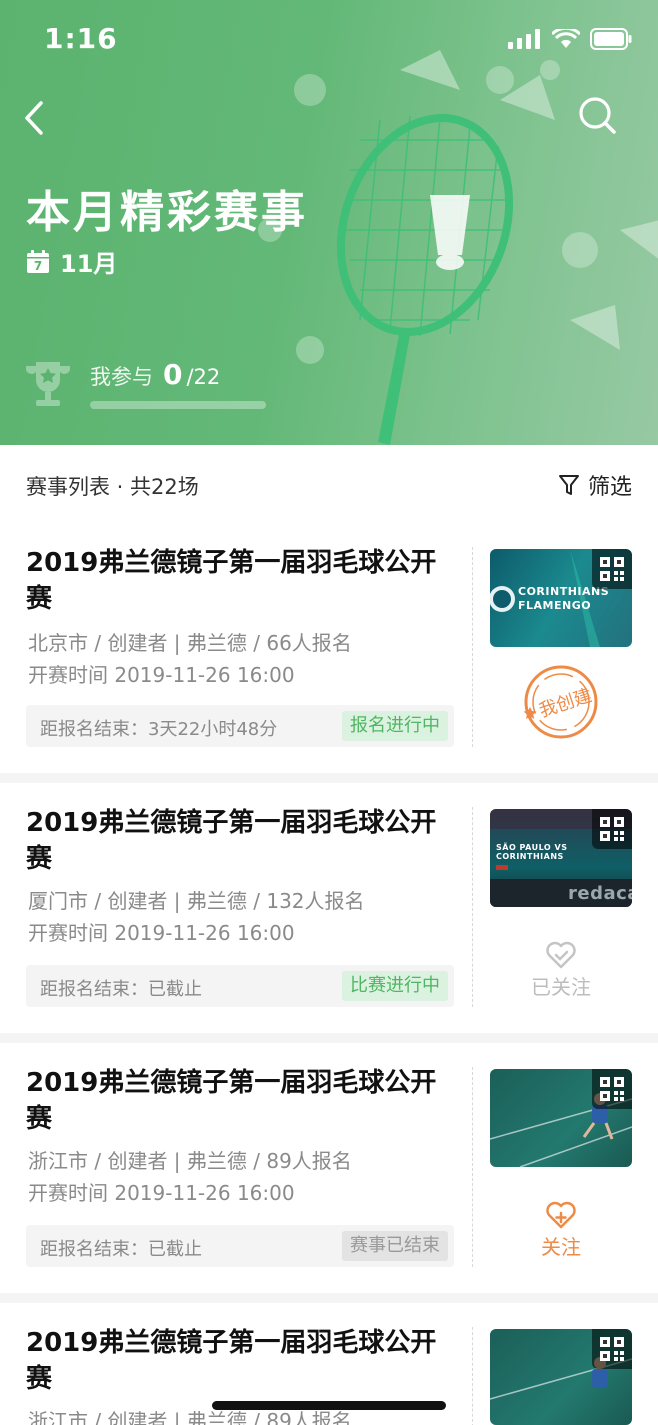 The height and width of the screenshot is (1425, 658). I want to click on month-label: 11月, so click(89, 264).